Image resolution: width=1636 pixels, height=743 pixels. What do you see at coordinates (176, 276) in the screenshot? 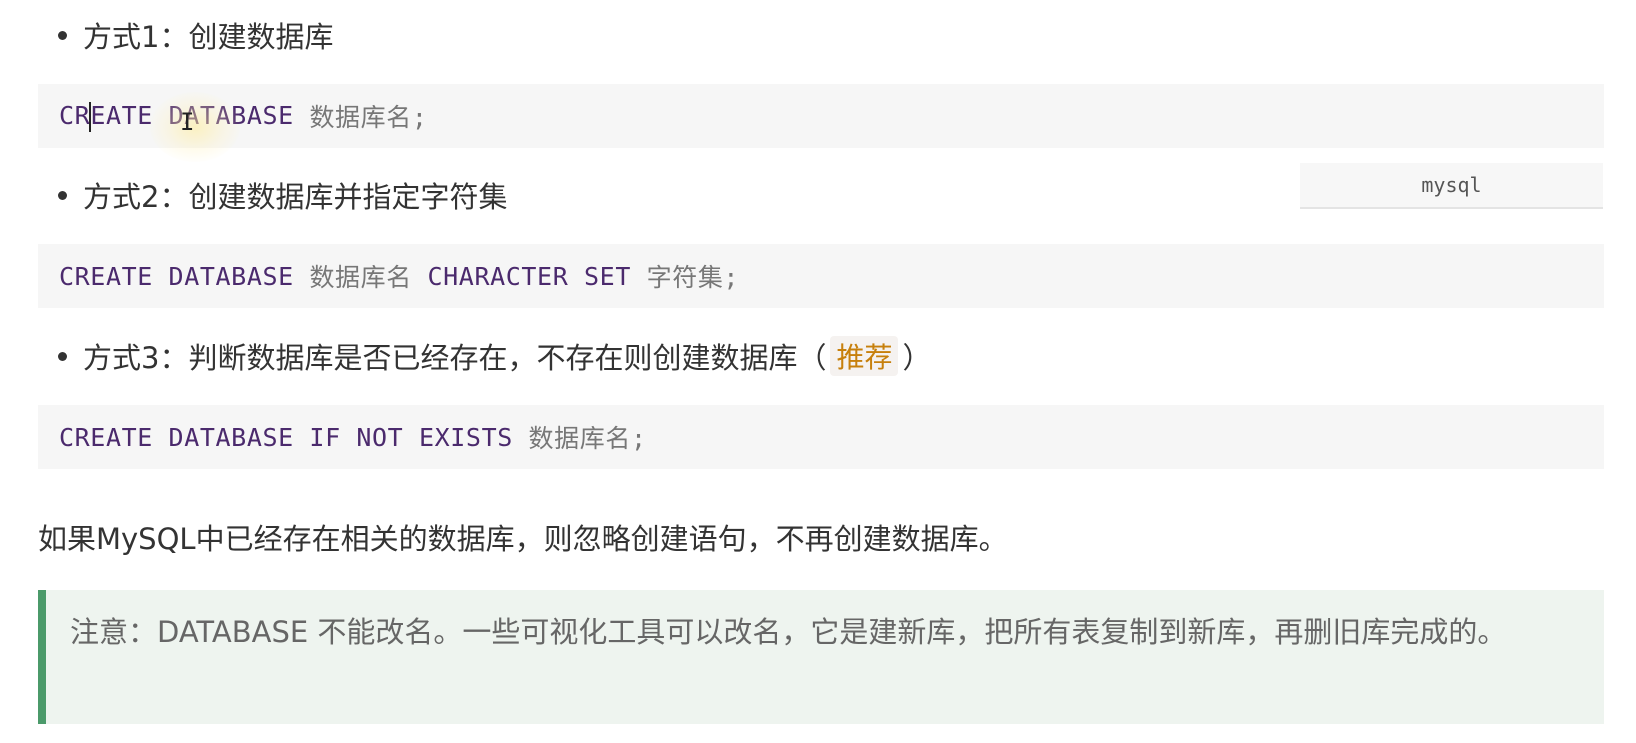
I see `code-keyword: CREATE DATABASE` at bounding box center [176, 276].